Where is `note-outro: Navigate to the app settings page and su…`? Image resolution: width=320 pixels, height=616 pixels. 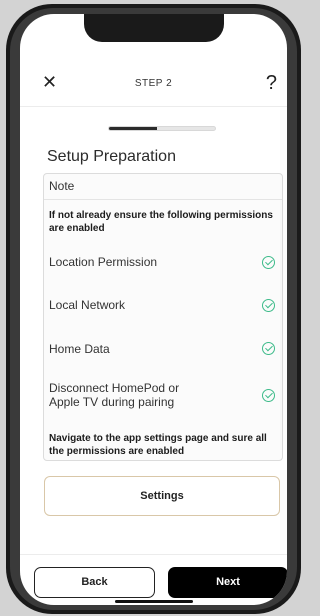
note-outro: Navigate to the app settings page and su… is located at coordinates (158, 445).